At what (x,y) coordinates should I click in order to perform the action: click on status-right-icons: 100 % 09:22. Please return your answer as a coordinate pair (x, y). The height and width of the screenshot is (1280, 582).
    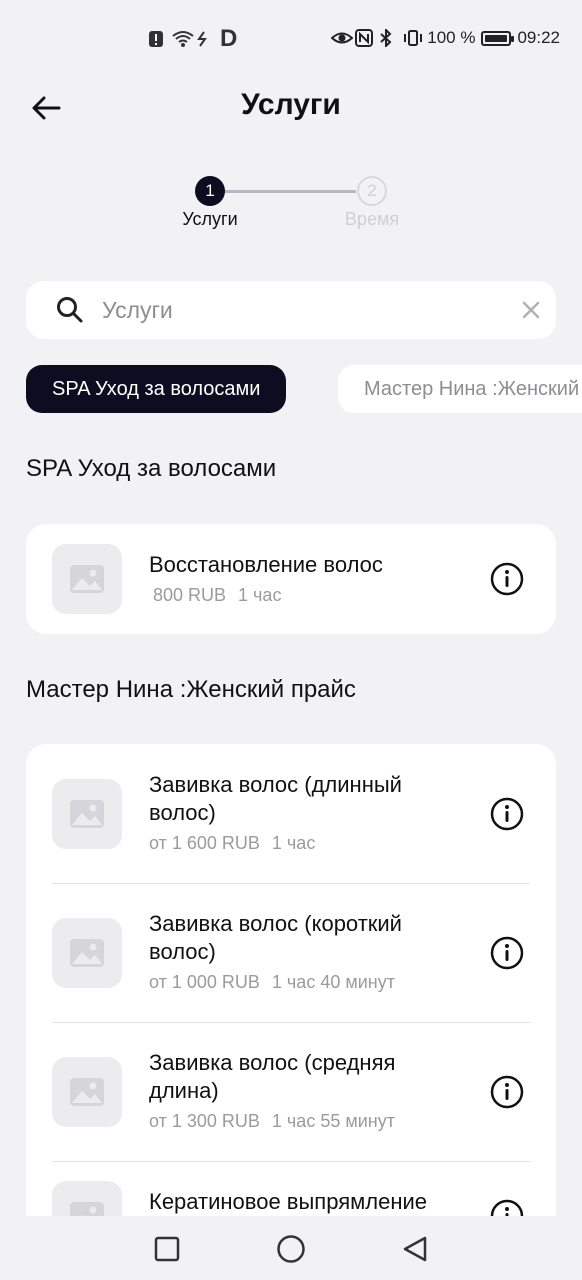
    Looking at the image, I should click on (445, 38).